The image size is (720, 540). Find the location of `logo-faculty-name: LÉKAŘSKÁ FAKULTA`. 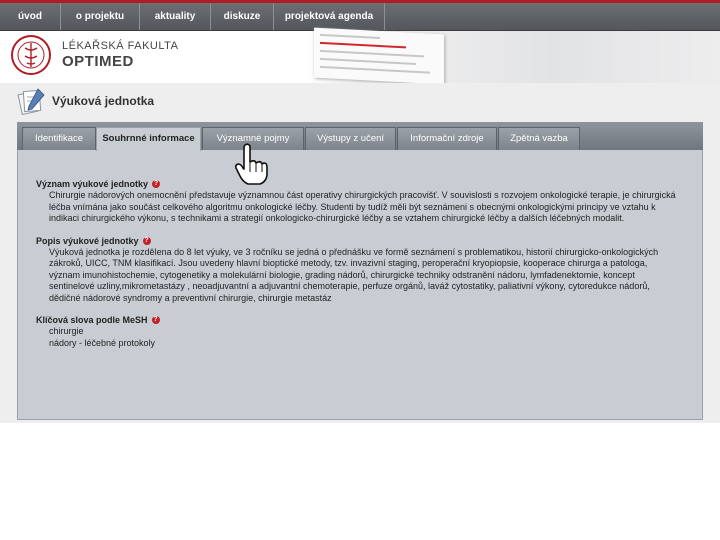

logo-faculty-name: LÉKAŘSKÁ FAKULTA is located at coordinates (120, 46).